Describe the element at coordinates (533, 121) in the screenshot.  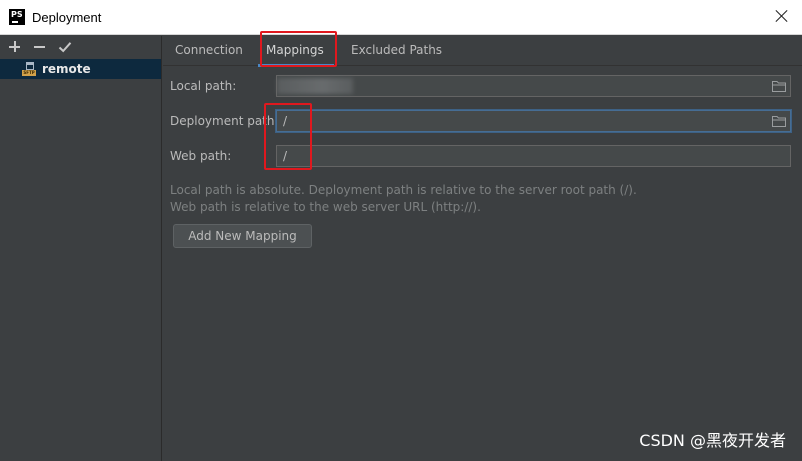
I see `deployment-path-field: /` at that location.